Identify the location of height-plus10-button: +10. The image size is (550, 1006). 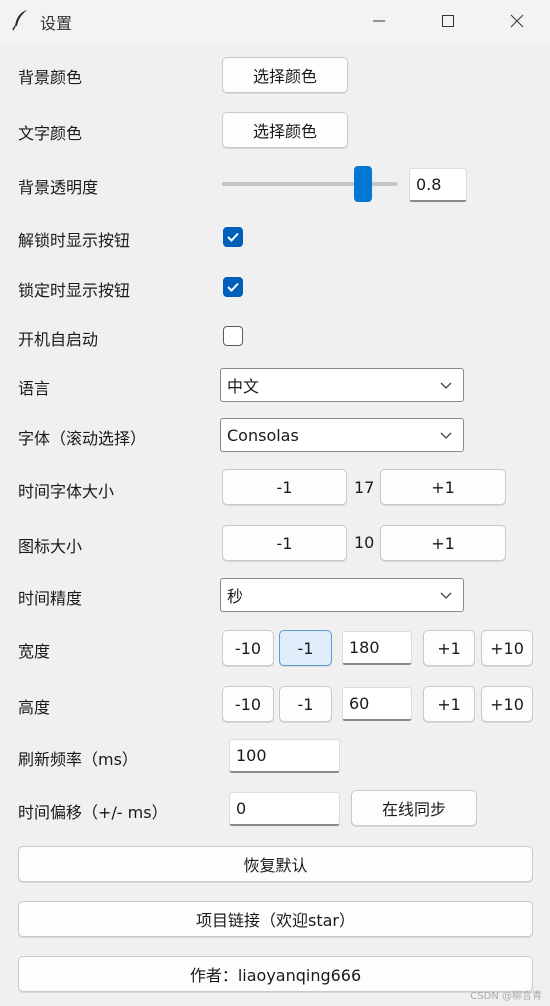
(507, 704).